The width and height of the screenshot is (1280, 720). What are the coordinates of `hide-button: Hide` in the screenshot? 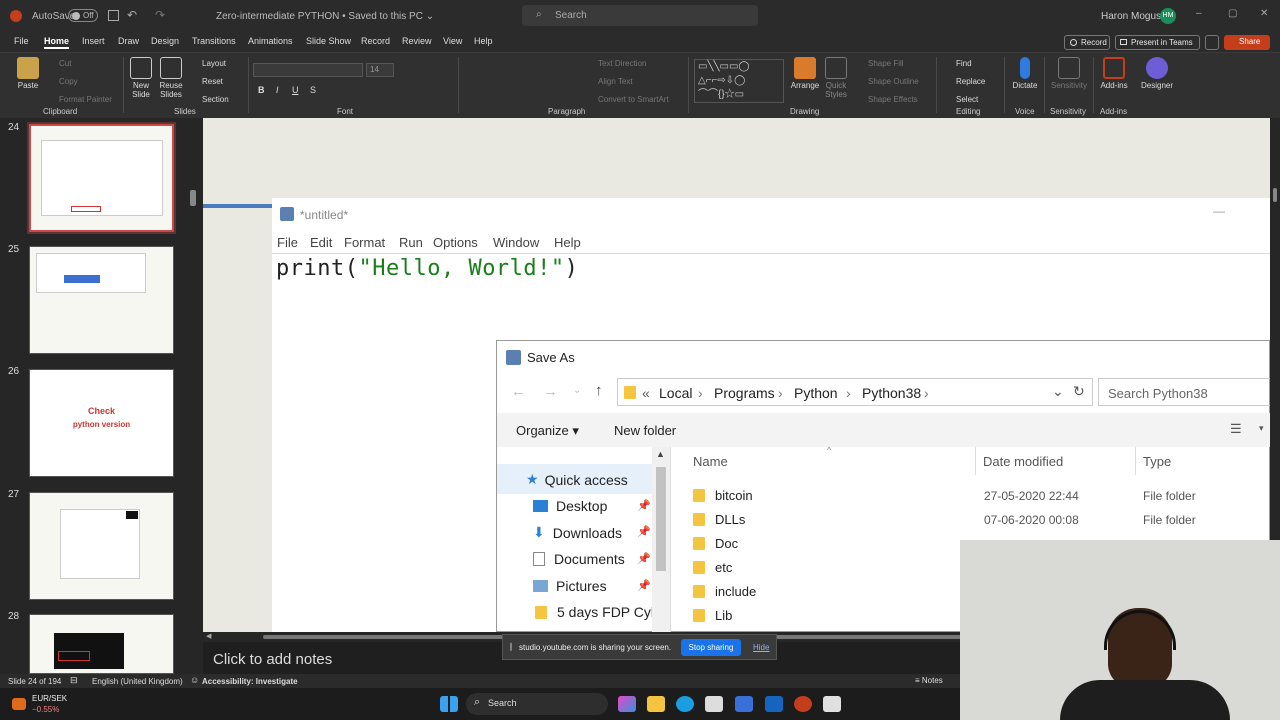 It's located at (761, 647).